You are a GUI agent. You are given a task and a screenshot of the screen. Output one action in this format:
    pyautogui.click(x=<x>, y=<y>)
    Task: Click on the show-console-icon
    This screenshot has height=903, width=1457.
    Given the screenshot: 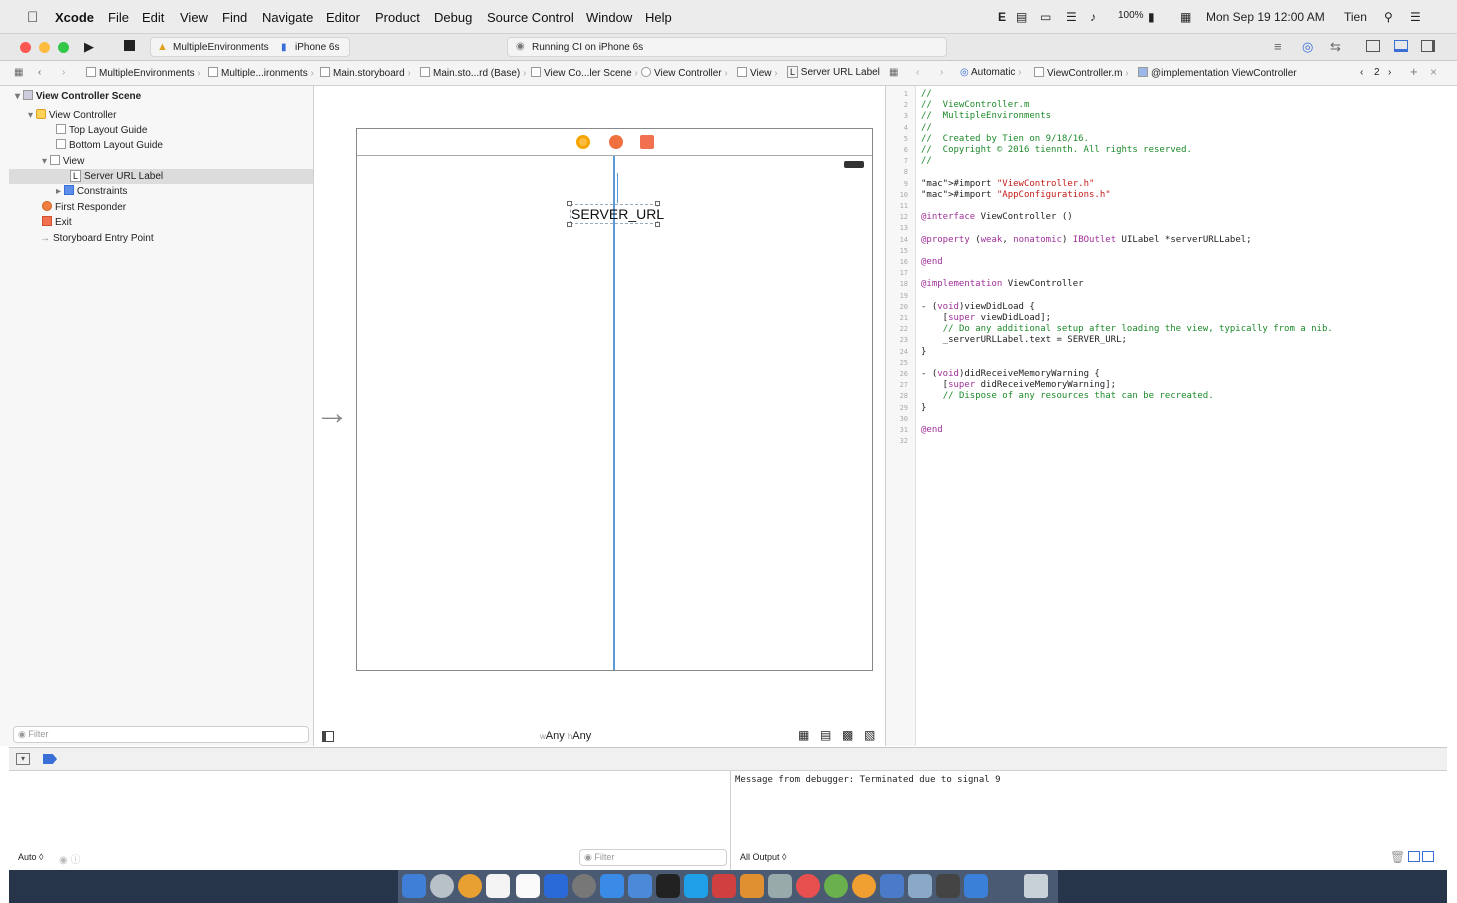 What is the action you would take?
    pyautogui.click(x=1428, y=856)
    